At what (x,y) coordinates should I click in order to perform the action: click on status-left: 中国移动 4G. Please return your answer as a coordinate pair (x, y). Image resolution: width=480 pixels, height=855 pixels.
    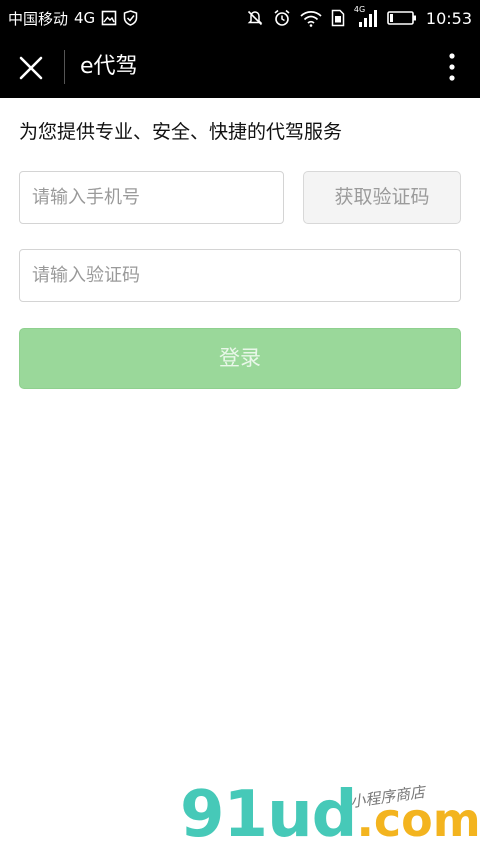
    Looking at the image, I should click on (73, 18).